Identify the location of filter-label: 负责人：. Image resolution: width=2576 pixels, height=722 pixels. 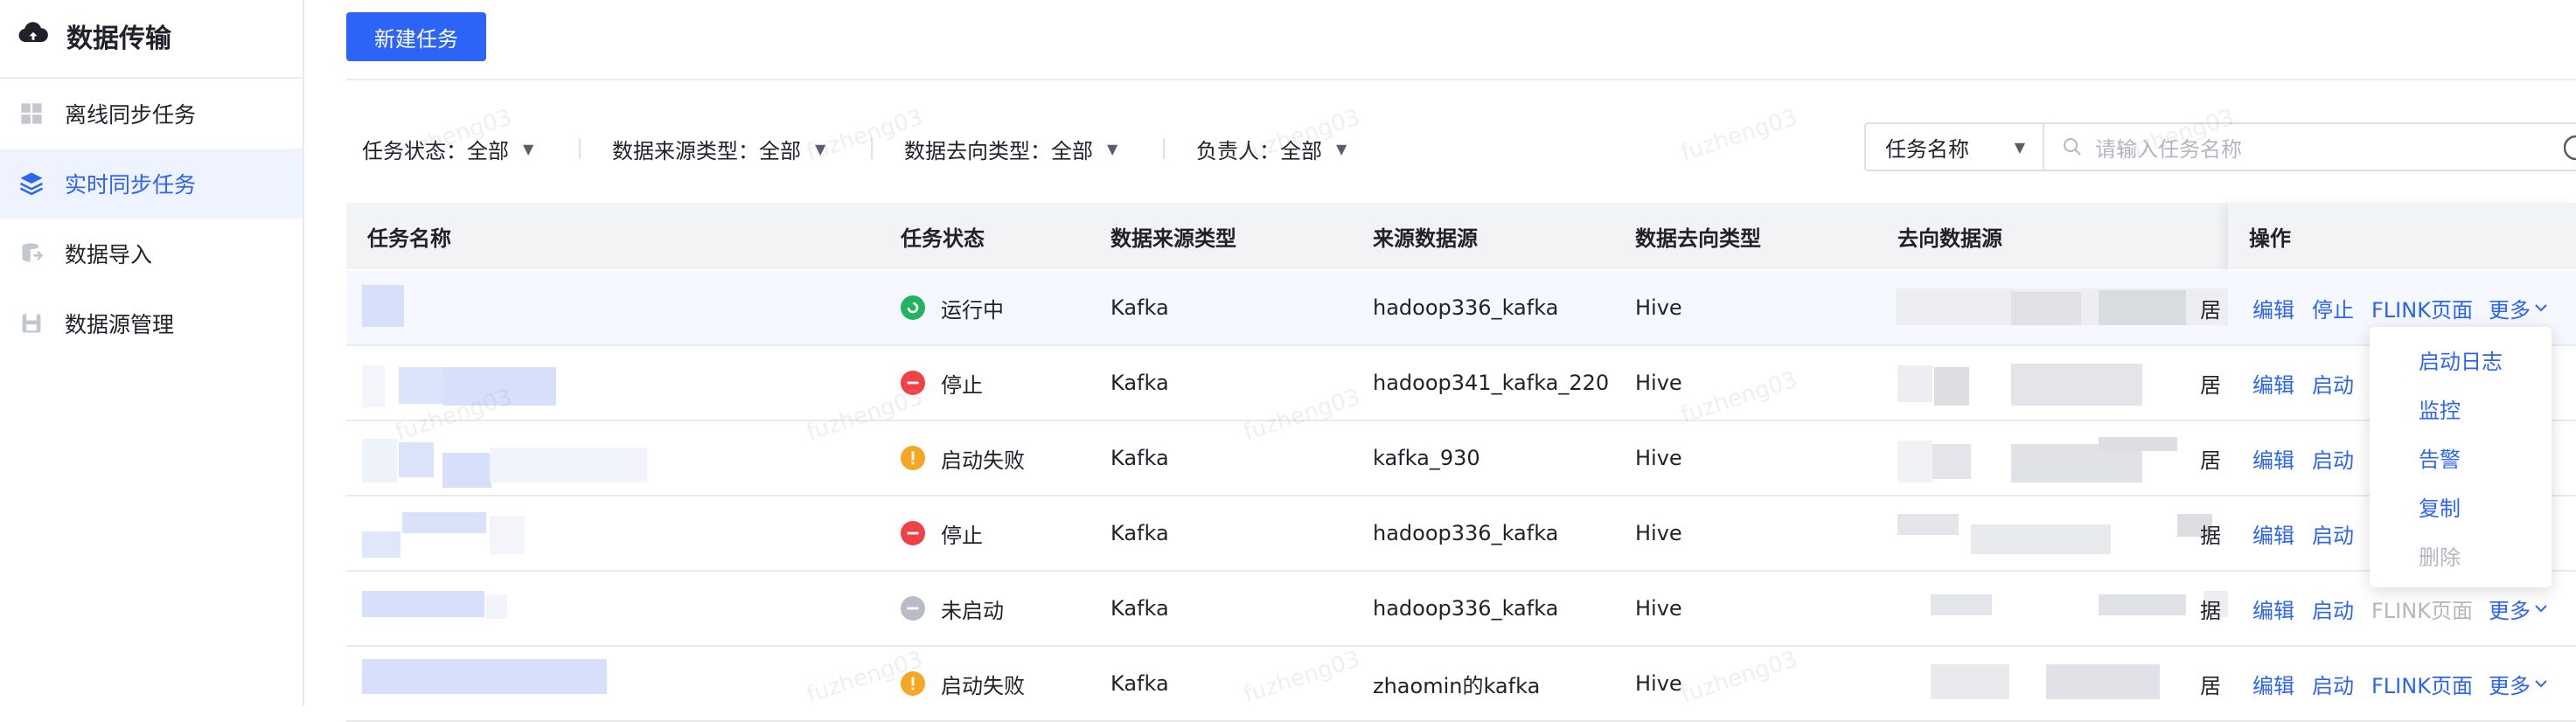
(1238, 150).